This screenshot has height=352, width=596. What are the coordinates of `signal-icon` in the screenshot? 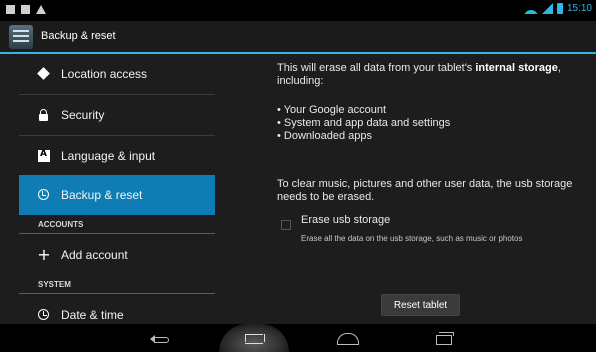 It's located at (547, 8).